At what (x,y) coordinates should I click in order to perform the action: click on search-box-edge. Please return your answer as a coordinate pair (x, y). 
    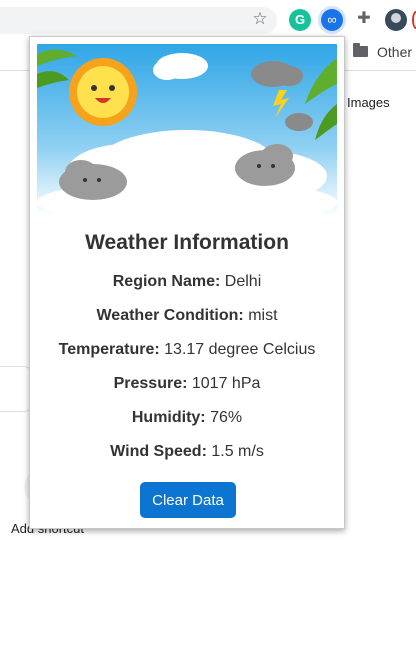
    Looking at the image, I should click on (16, 389).